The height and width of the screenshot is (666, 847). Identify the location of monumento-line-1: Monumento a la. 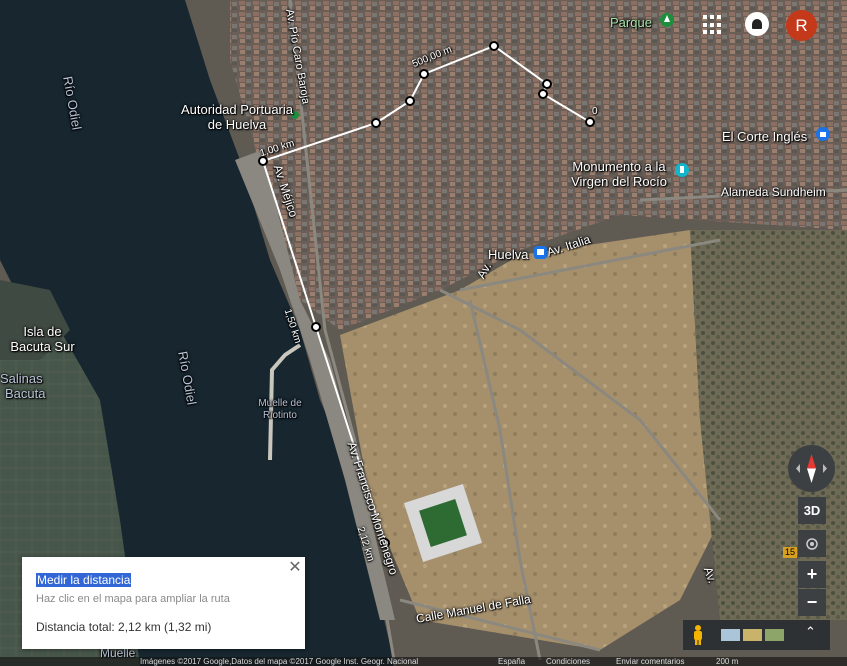
(619, 166).